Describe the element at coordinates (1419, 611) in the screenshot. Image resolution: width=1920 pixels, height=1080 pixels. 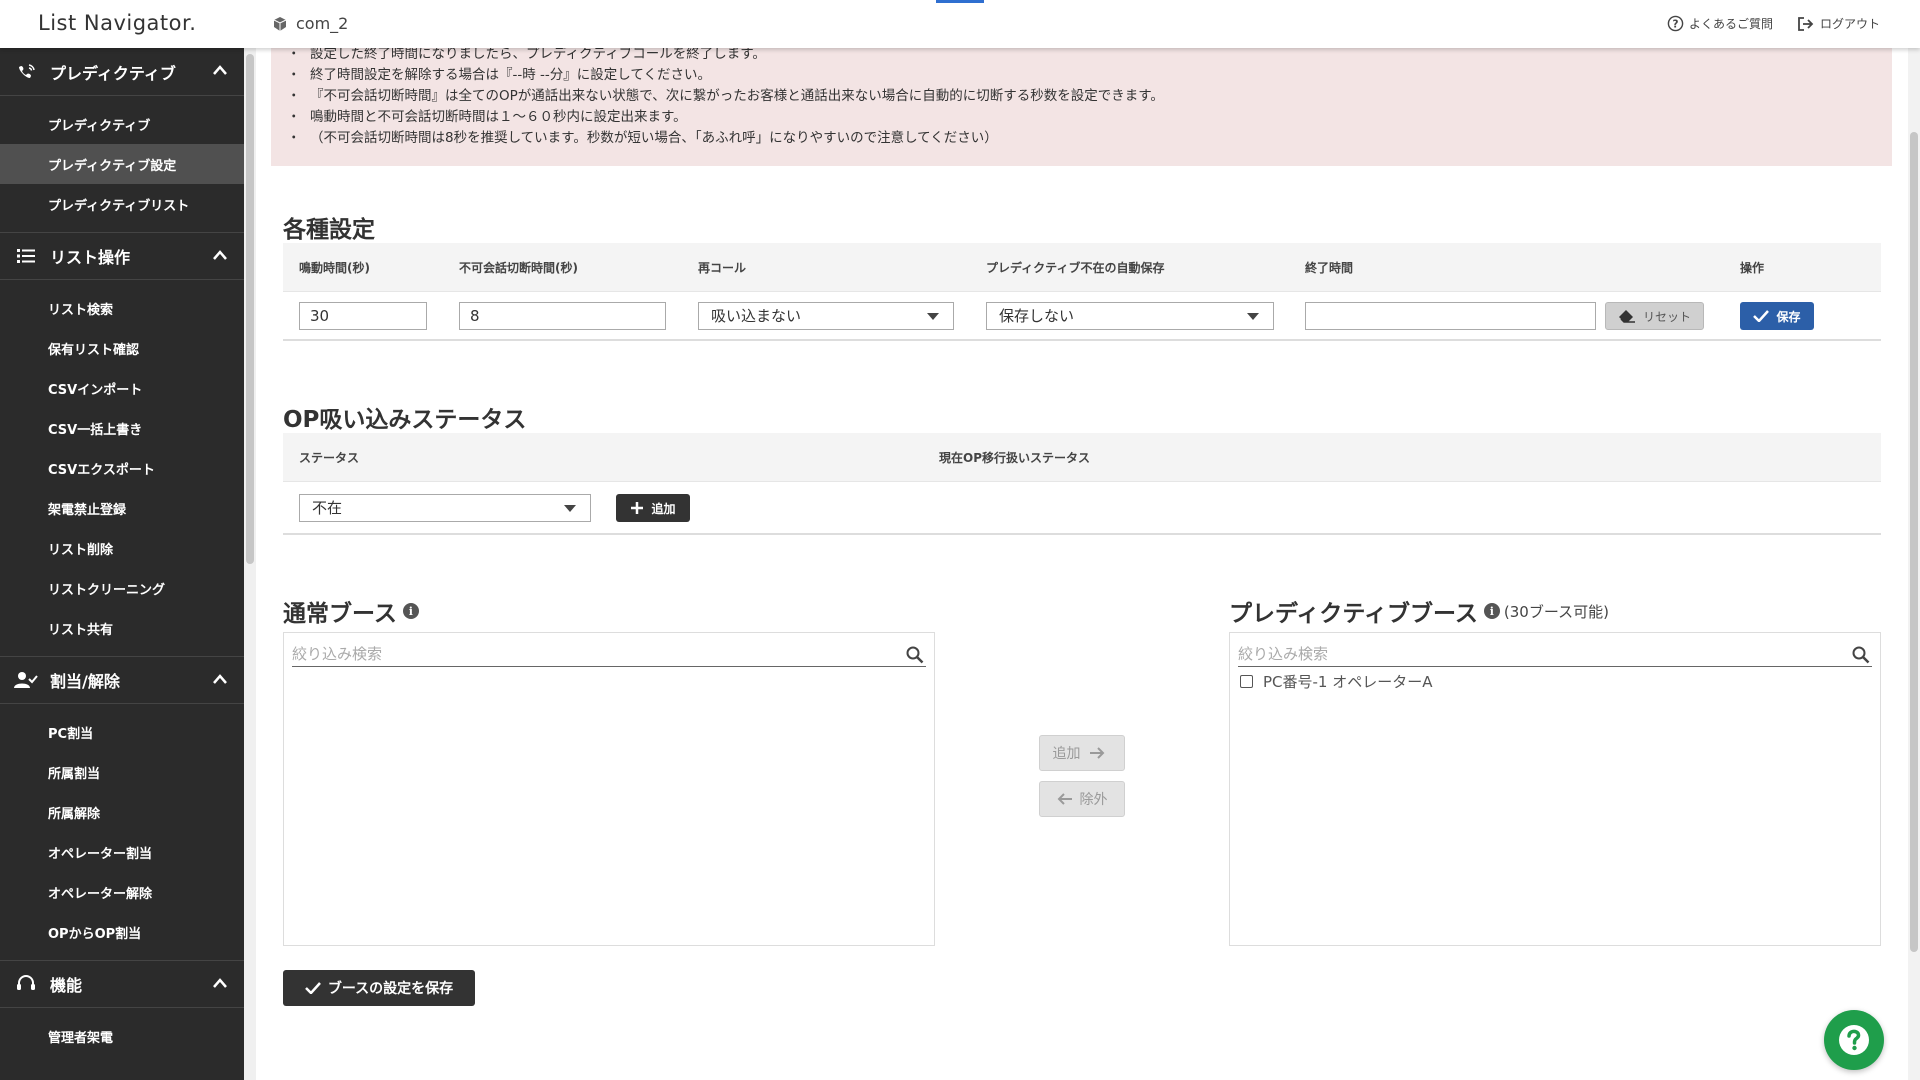
I see `predictive-booth-title: プレディクティブブース i (30ブース可能)` at that location.